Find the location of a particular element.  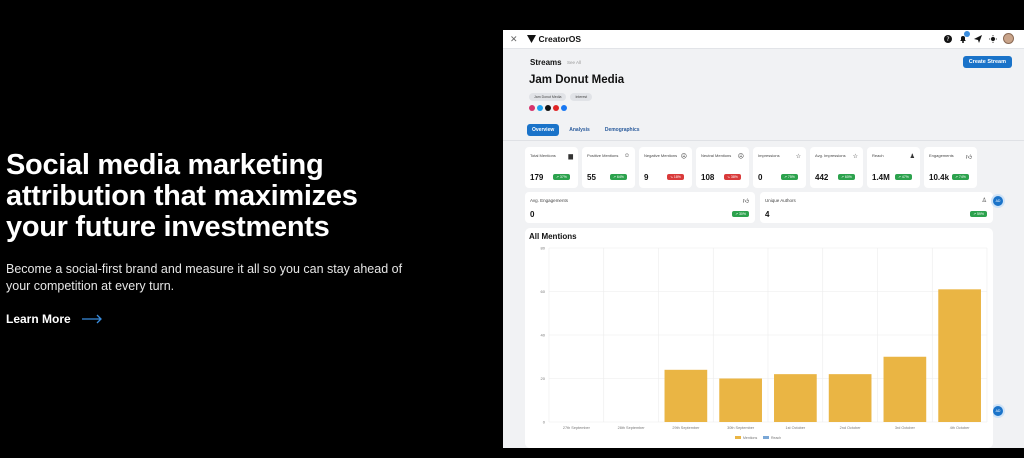

metric-label: Neutral Mentions is located at coordinates (716, 155).